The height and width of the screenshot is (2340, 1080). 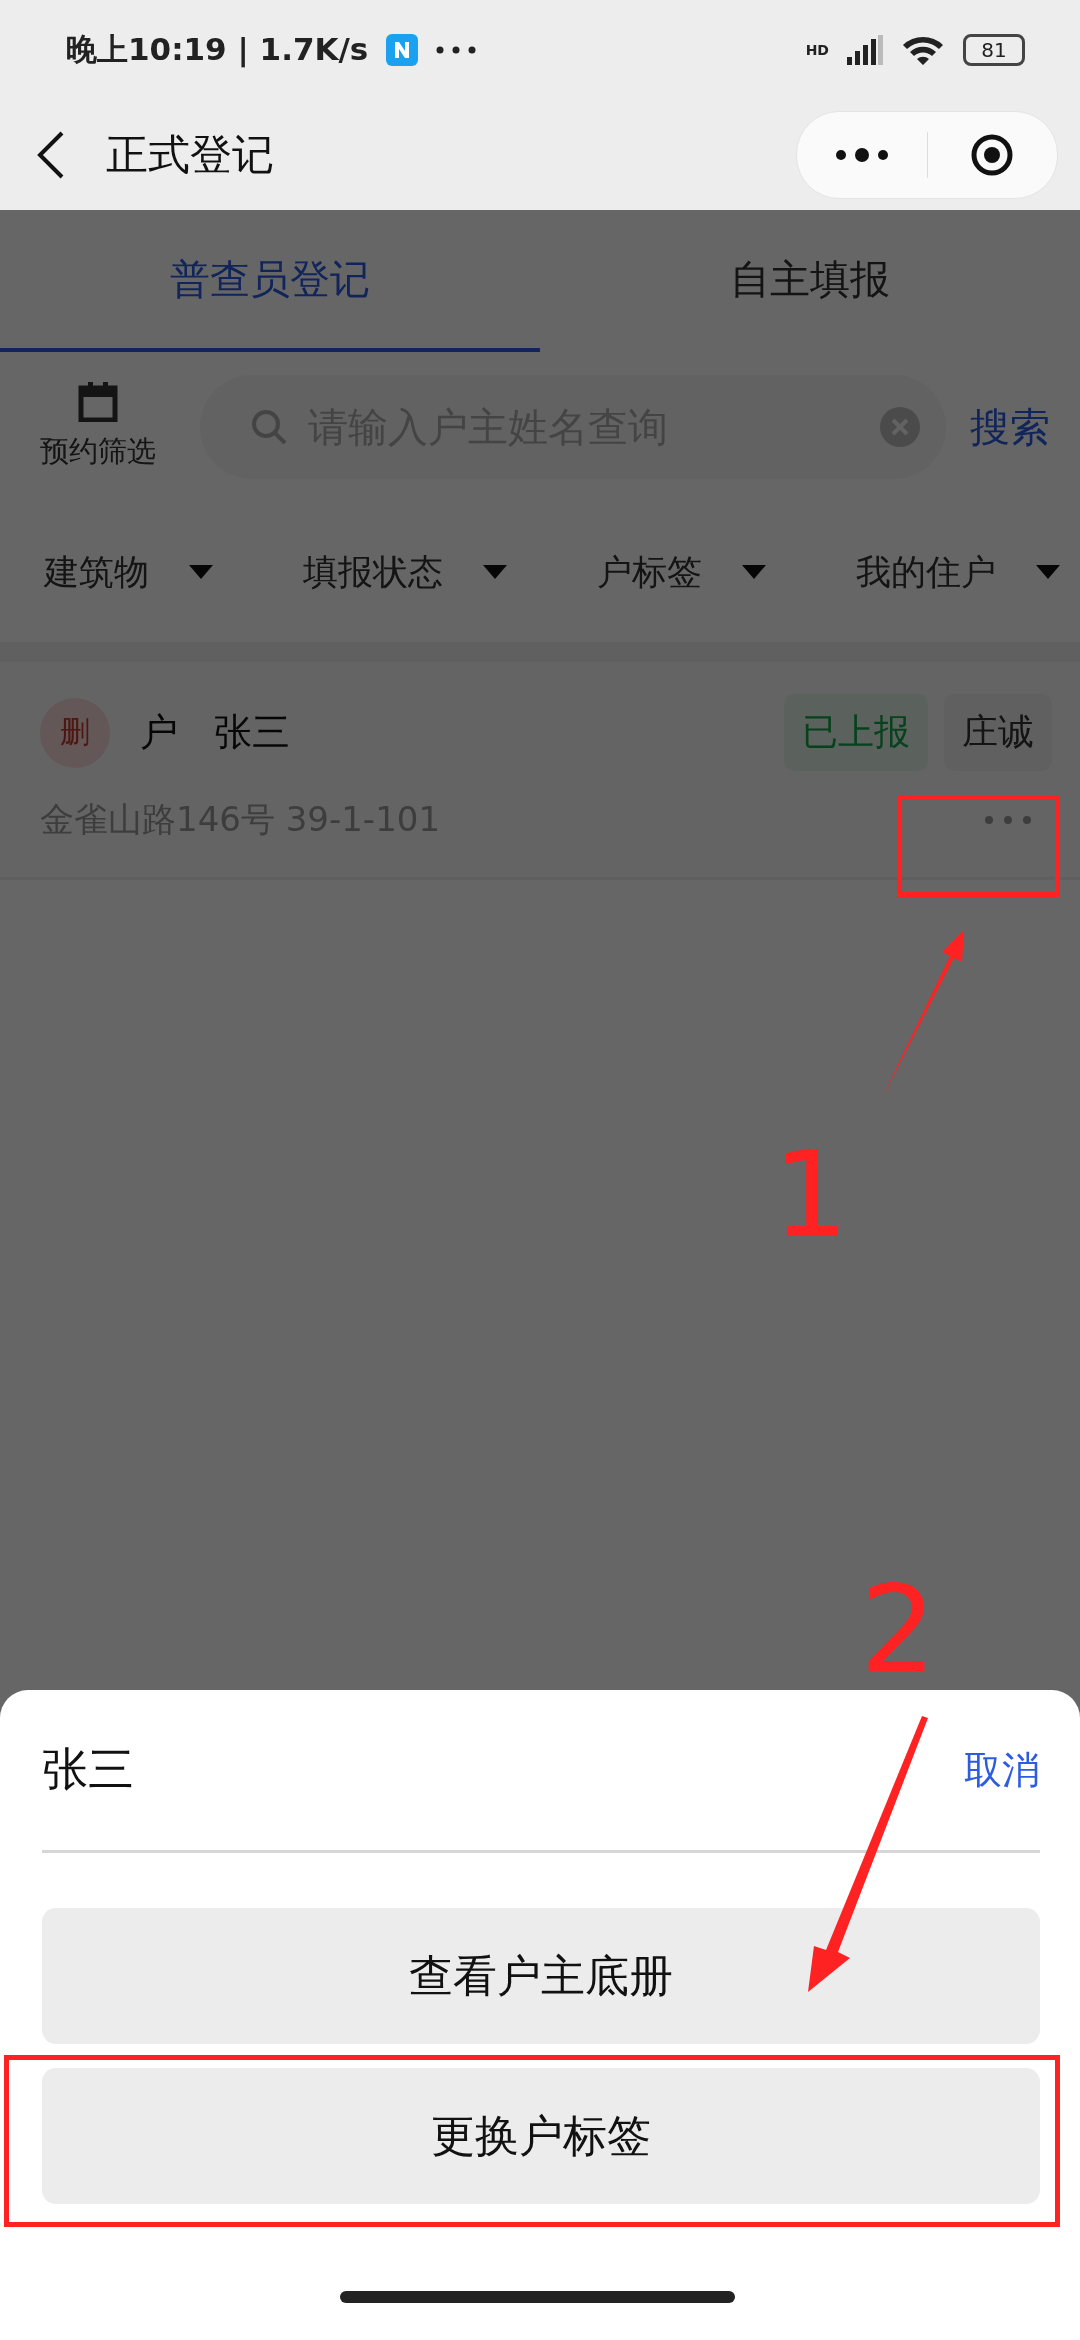 I want to click on search-button: 搜索, so click(x=1010, y=427).